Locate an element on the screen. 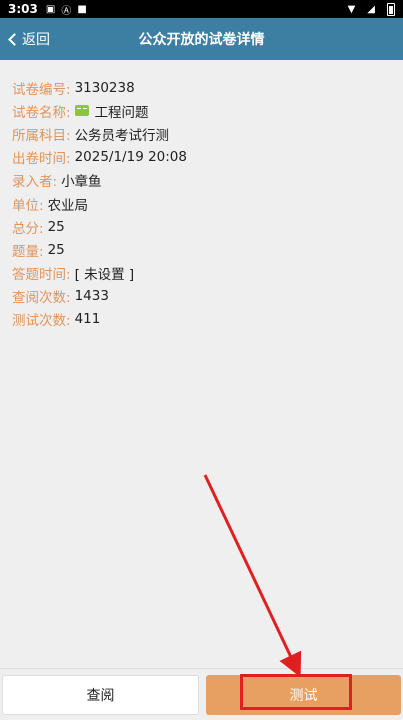 The image size is (403, 720). detail-value: 农业局 is located at coordinates (68, 205).